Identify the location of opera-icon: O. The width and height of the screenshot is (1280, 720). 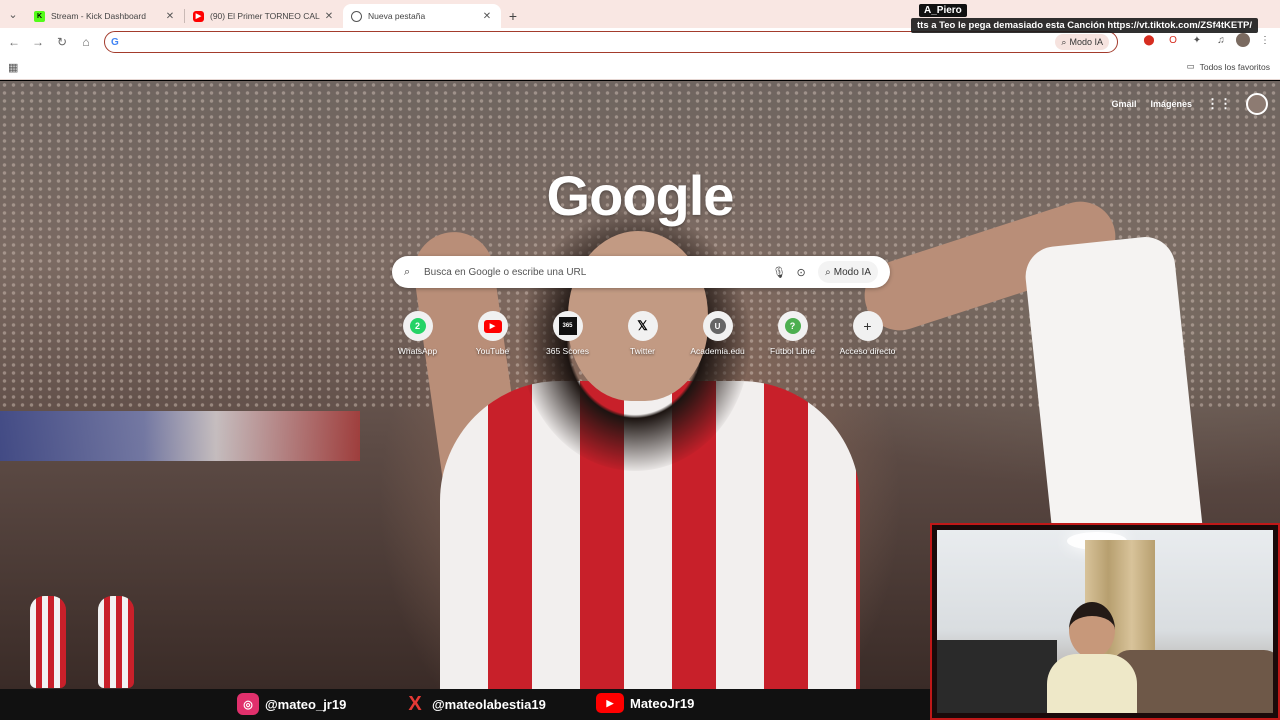
(1173, 40).